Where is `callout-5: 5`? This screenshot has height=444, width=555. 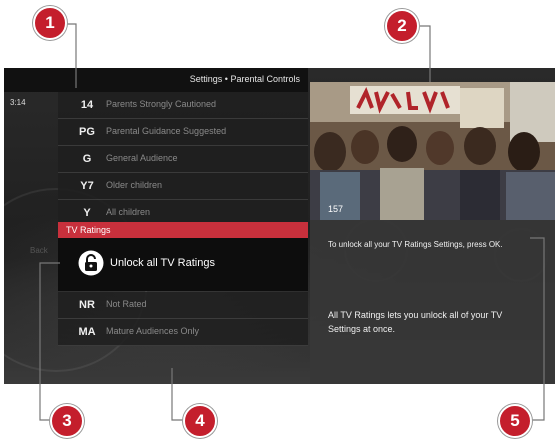
callout-5: 5 is located at coordinates (515, 421).